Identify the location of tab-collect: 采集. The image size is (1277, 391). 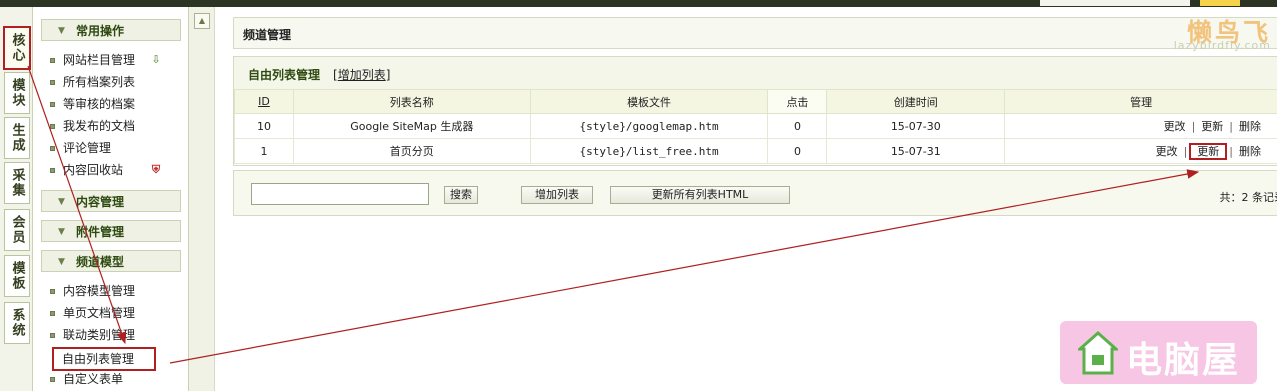
(17, 183).